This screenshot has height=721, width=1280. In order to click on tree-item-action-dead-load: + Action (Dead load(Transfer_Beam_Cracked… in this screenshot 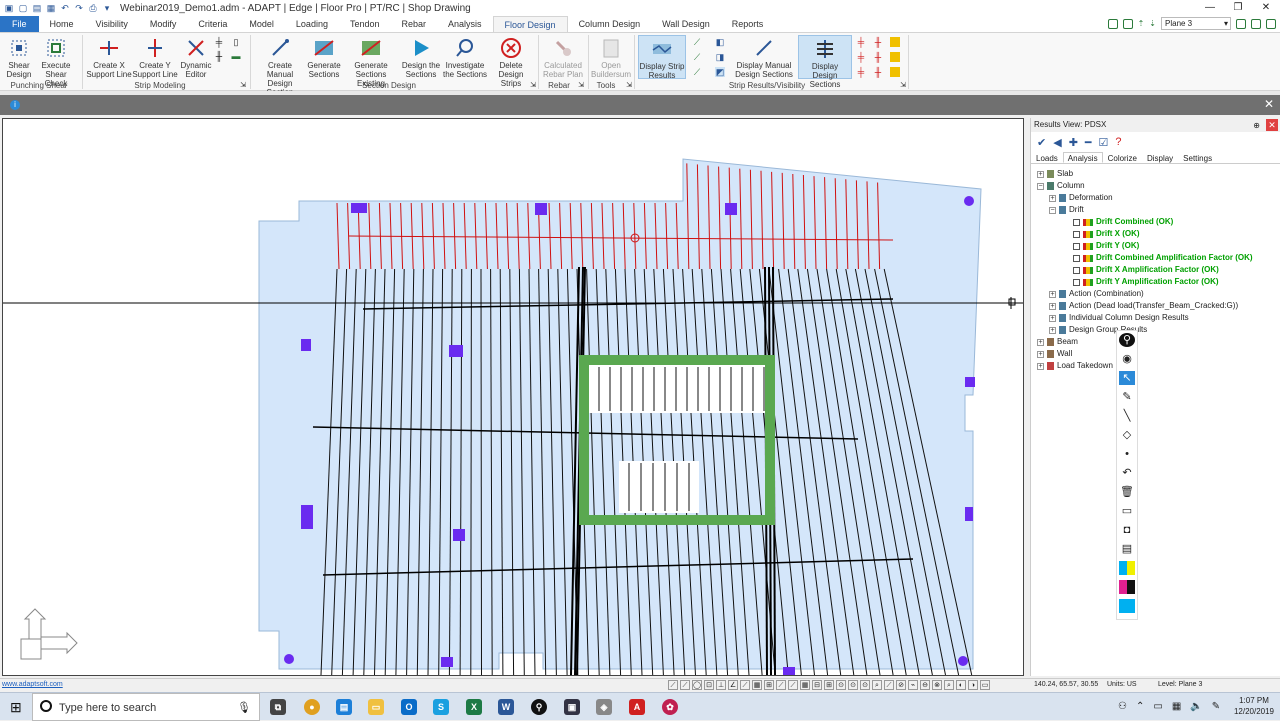, I will do `click(1143, 306)`.